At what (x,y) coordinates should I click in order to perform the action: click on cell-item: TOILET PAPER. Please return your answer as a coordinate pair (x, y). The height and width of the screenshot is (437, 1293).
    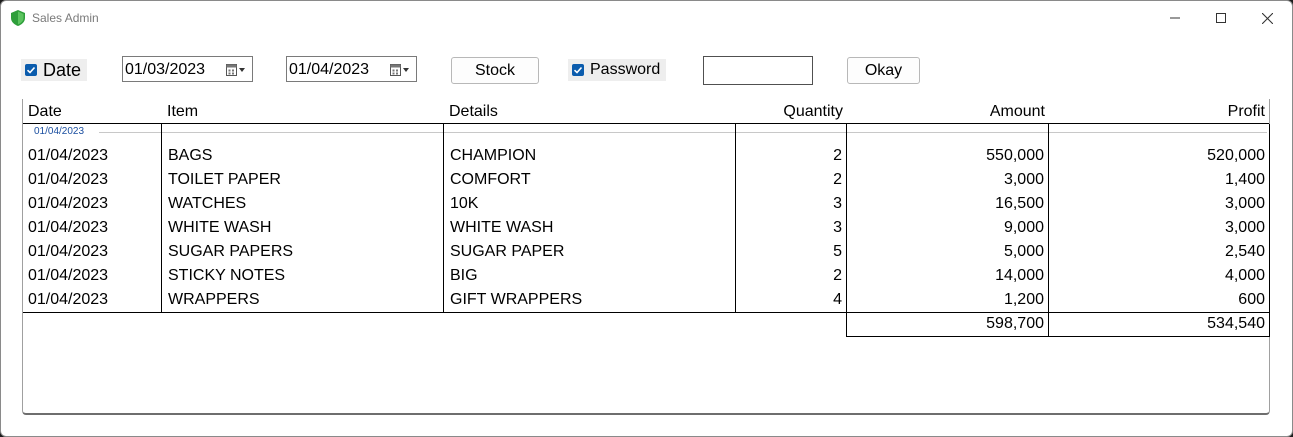
    Looking at the image, I should click on (224, 179).